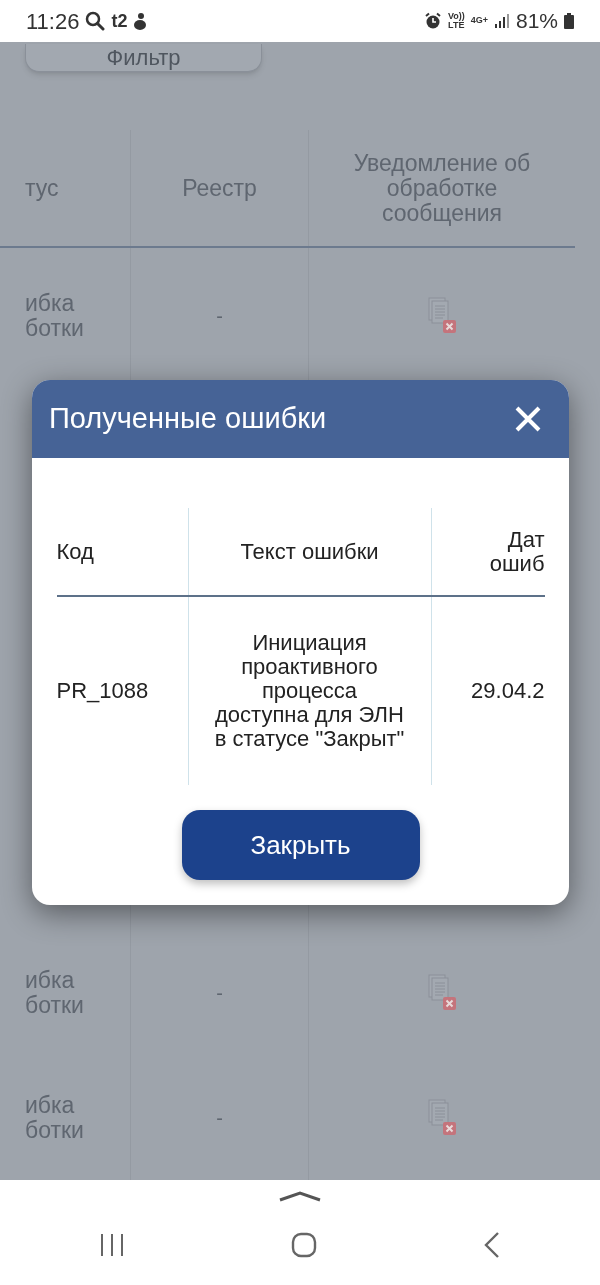 Image resolution: width=600 pixels, height=1285 pixels. I want to click on home-icon, so click(304, 1245).